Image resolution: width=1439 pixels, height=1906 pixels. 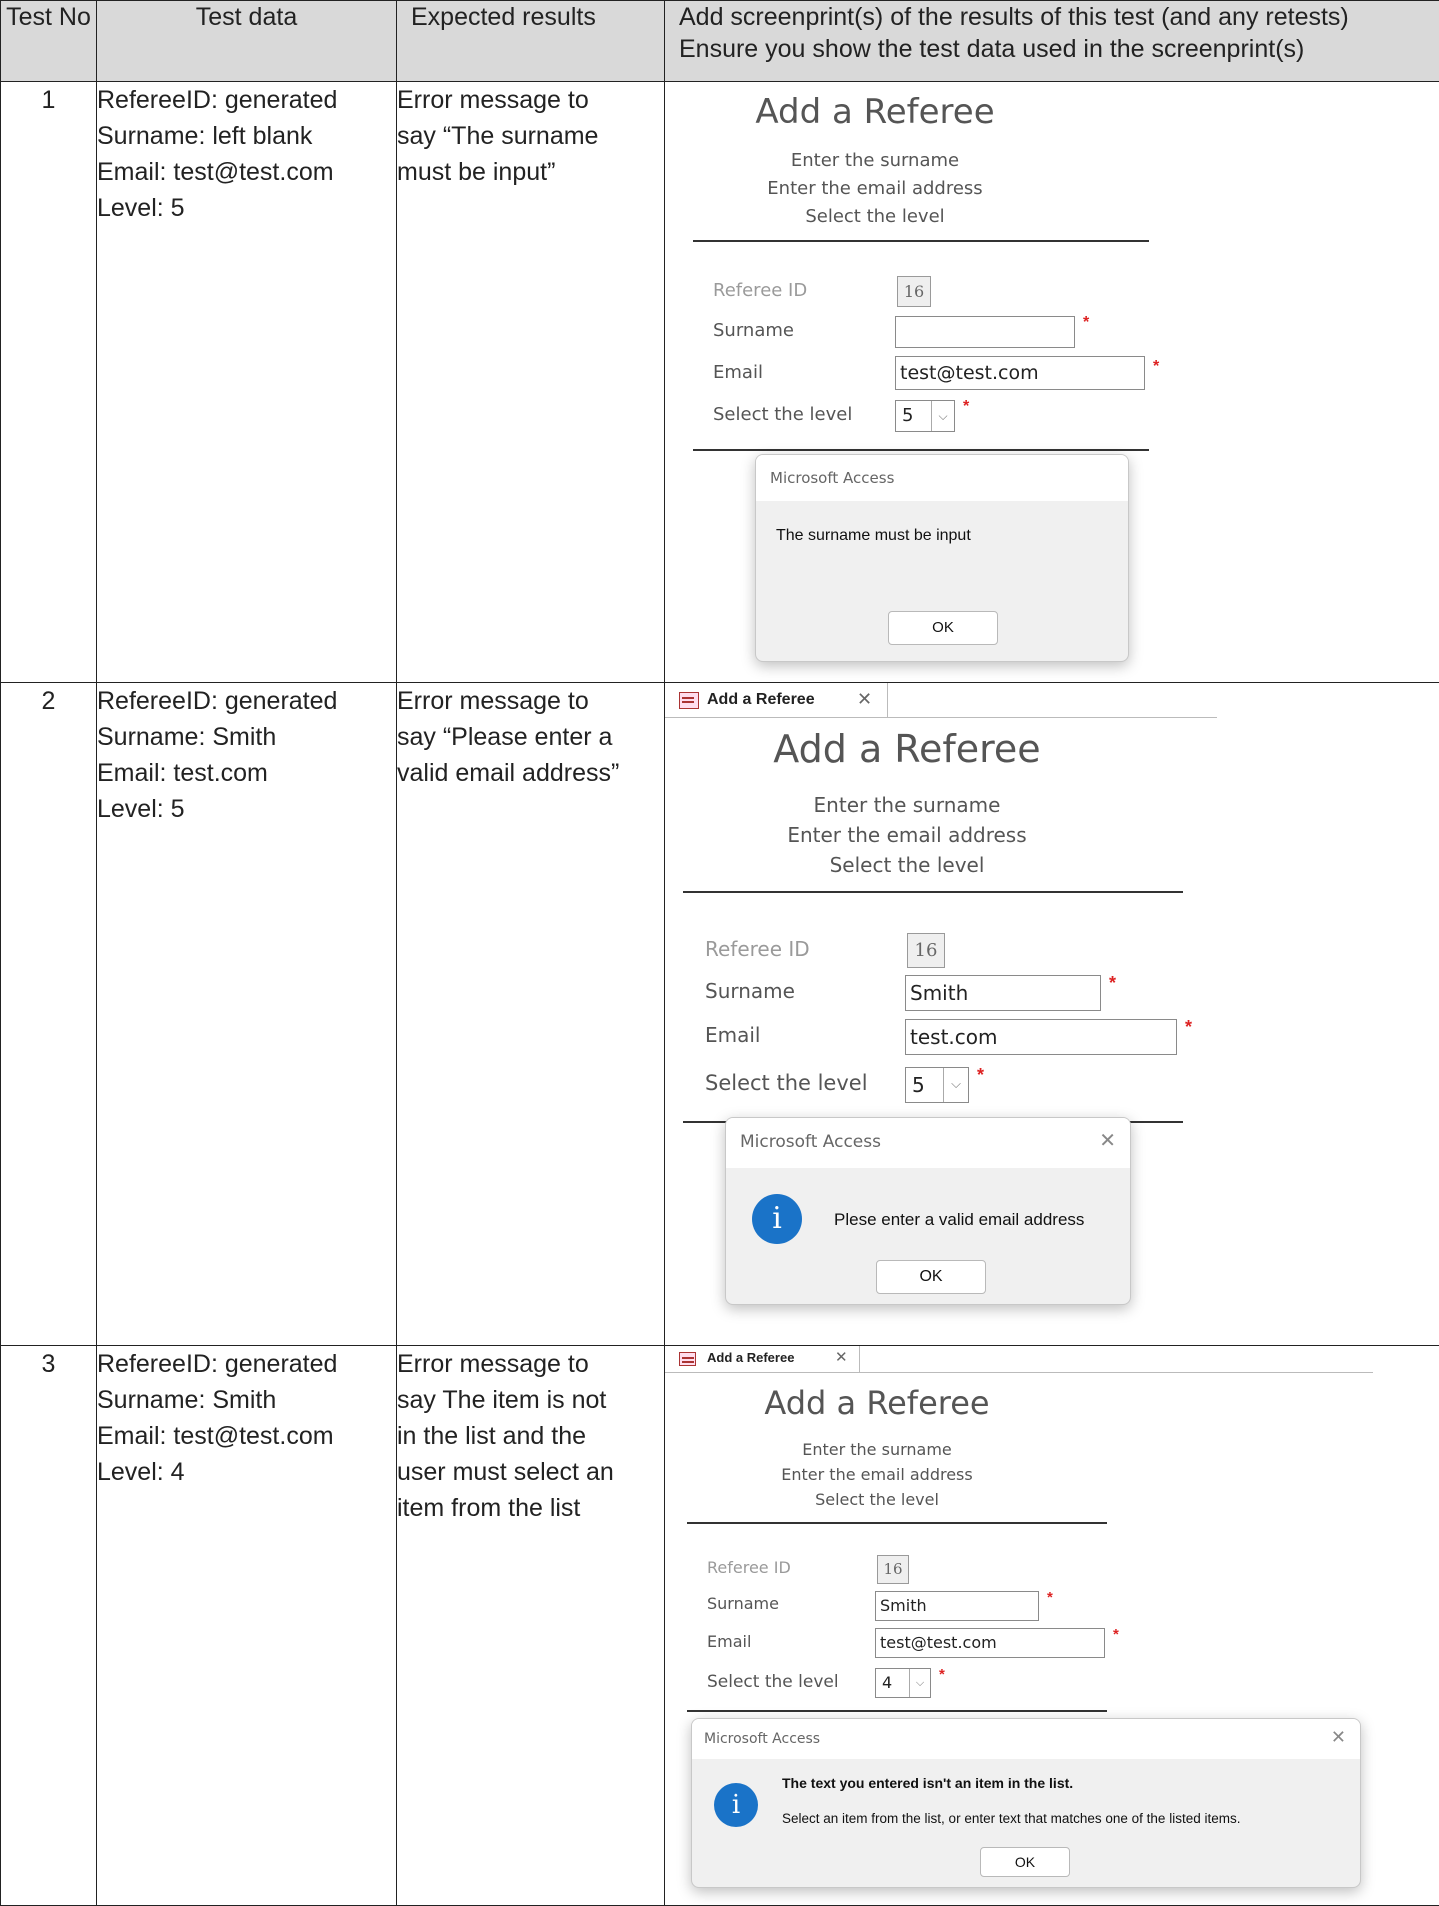 What do you see at coordinates (1041, 1037) in the screenshot?
I see `email-input: test.com` at bounding box center [1041, 1037].